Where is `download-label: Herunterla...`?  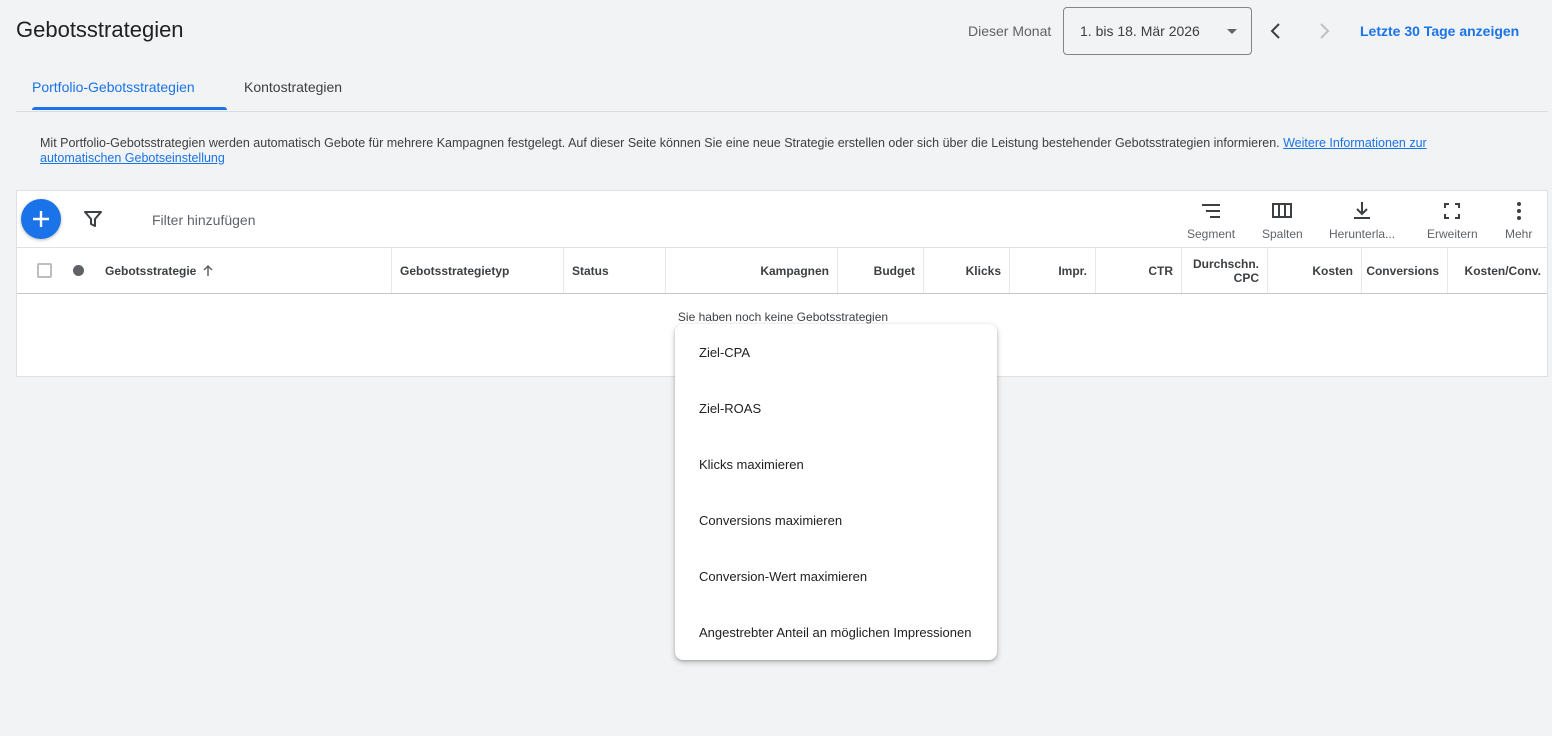 download-label: Herunterla... is located at coordinates (1362, 234).